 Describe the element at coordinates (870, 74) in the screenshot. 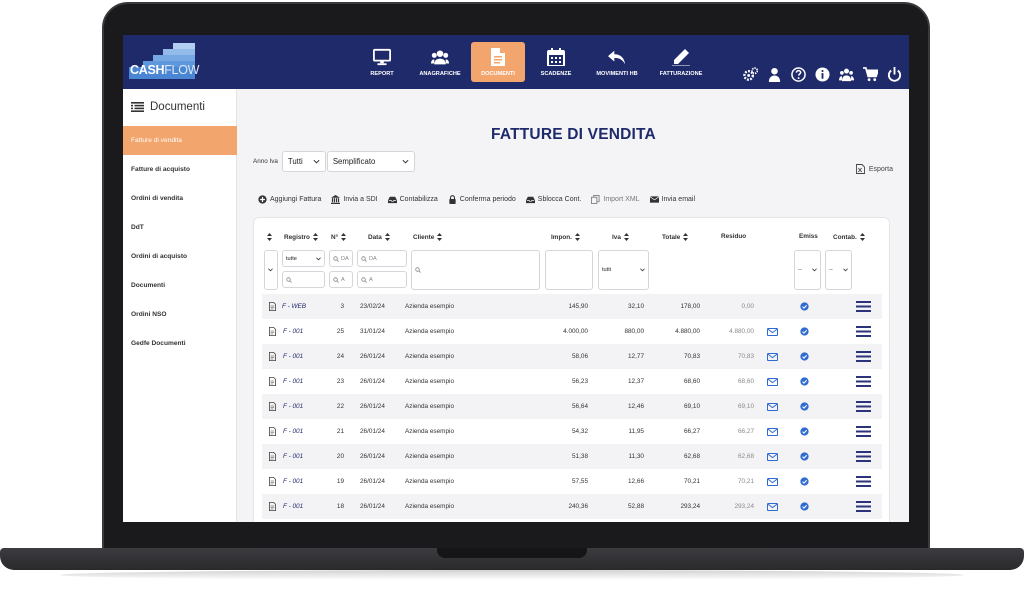

I see `cart-icon` at that location.